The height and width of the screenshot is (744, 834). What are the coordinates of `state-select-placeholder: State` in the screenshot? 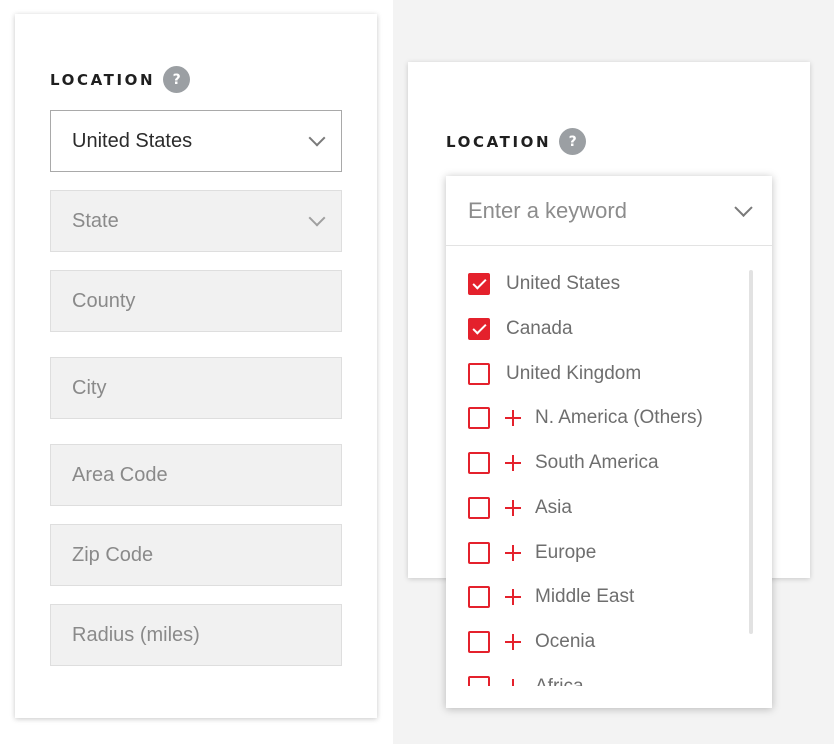 It's located at (95, 220).